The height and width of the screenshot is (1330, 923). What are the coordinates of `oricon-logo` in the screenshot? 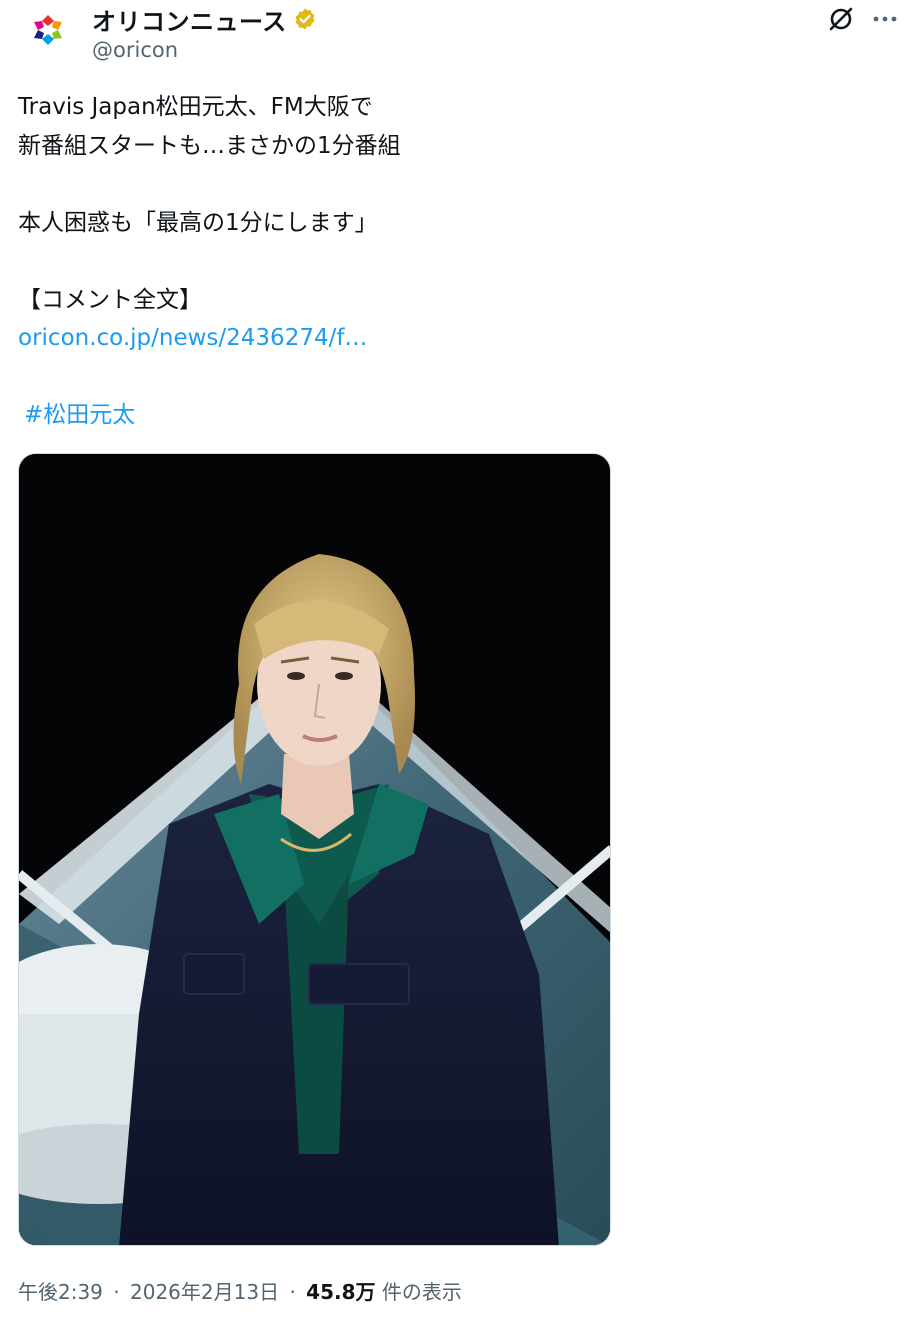 It's located at (48, 30).